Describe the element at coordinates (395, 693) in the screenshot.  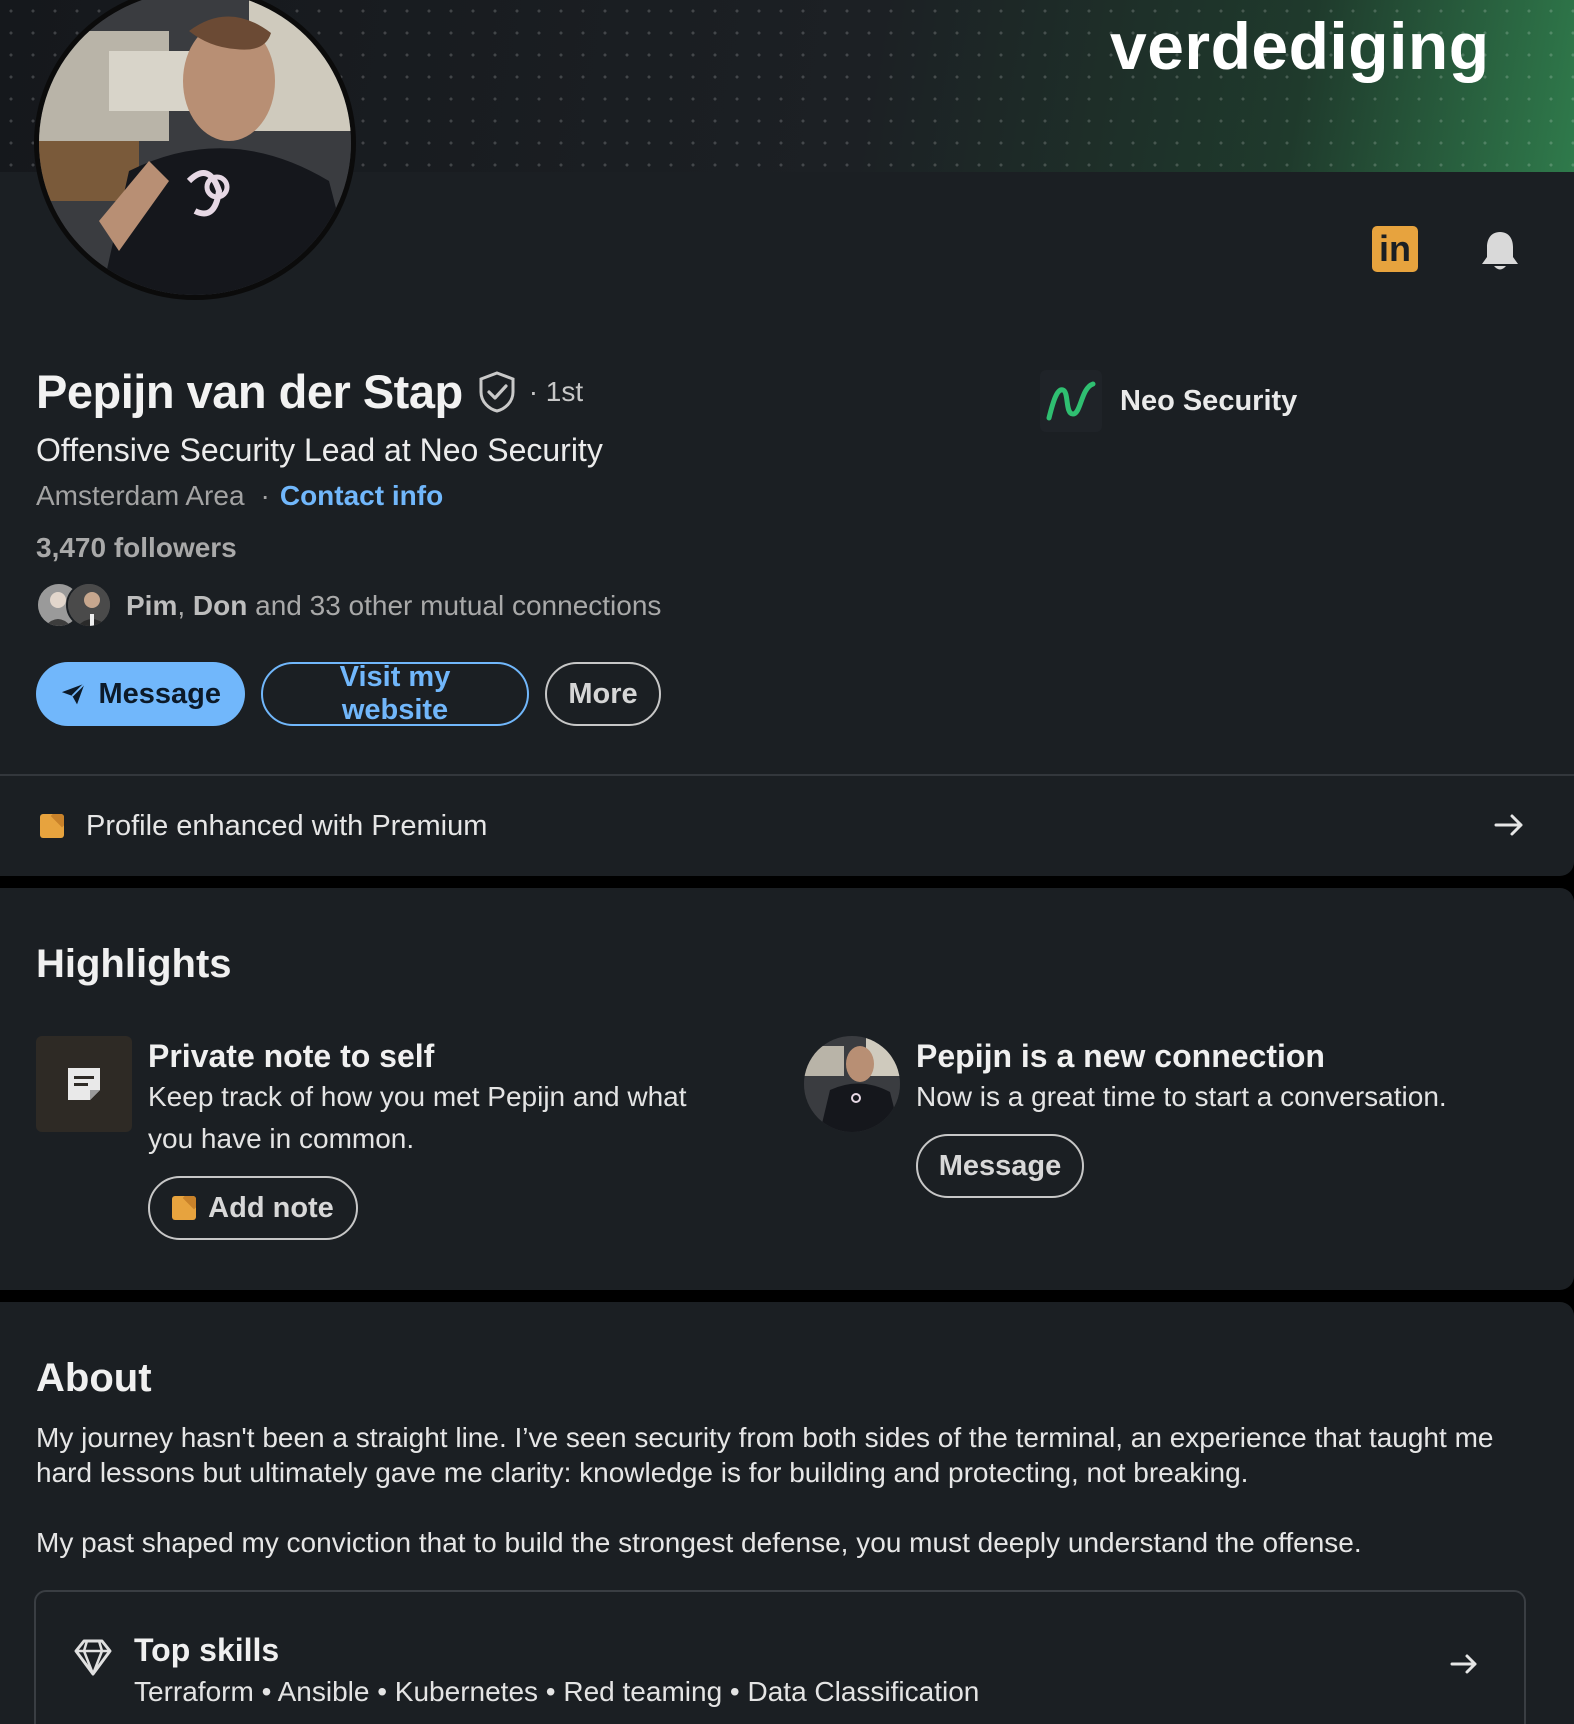
I see `visit-website-button: Visit my website` at that location.